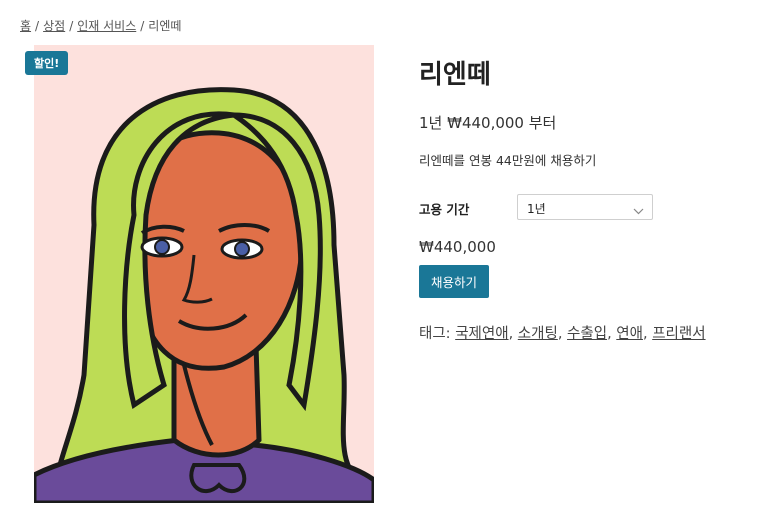  What do you see at coordinates (488, 123) in the screenshot?
I see `price-range: 1년 ₩440,000 부터` at bounding box center [488, 123].